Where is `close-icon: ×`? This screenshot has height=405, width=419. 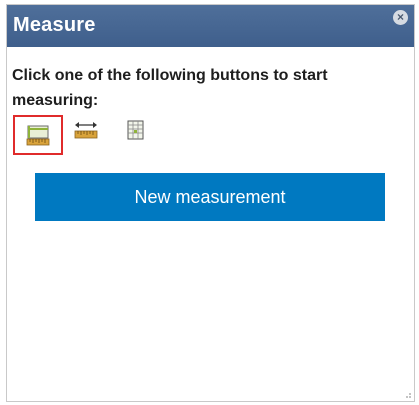
close-icon: × is located at coordinates (400, 17).